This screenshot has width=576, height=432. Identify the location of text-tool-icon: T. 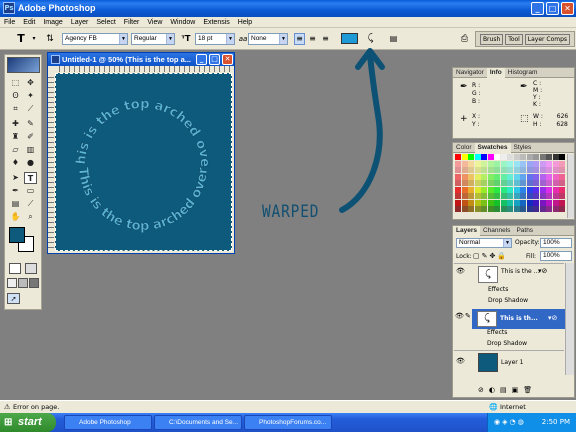
(21, 39).